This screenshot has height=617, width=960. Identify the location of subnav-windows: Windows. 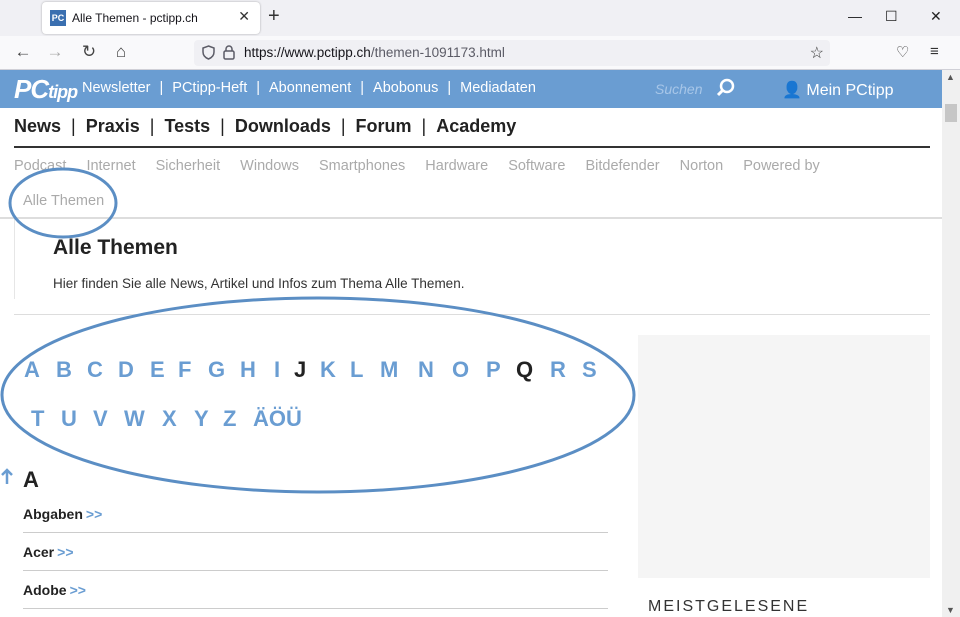
(269, 166).